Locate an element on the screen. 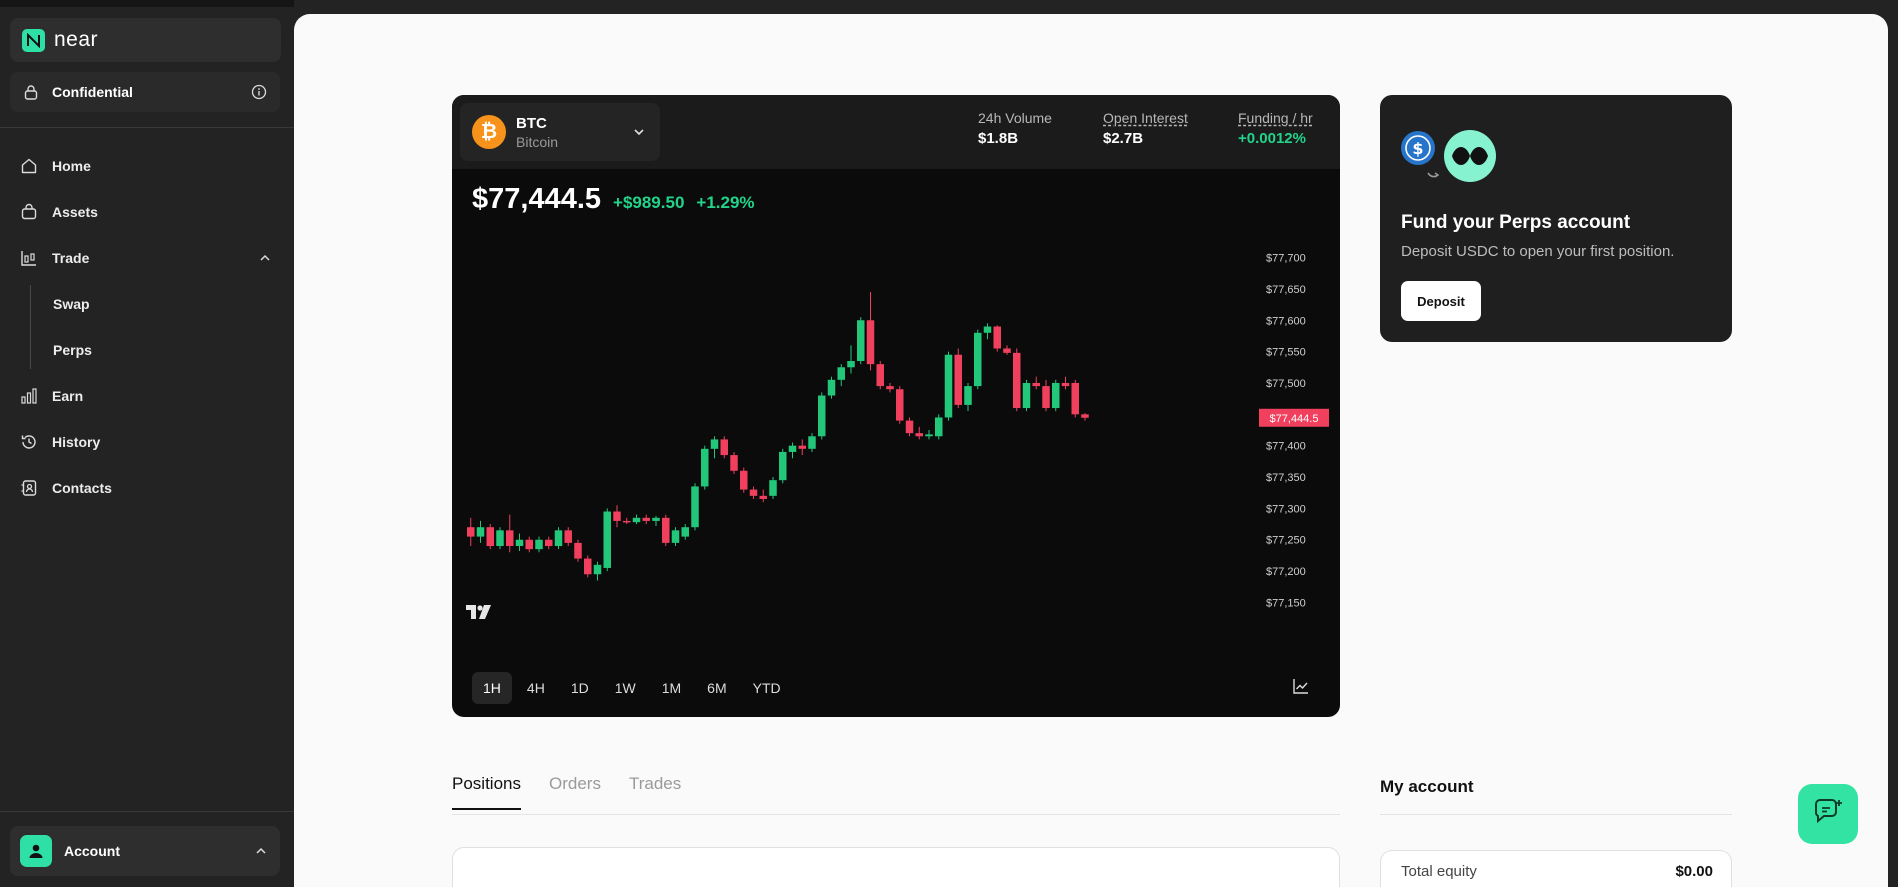  history-icon is located at coordinates (29, 442).